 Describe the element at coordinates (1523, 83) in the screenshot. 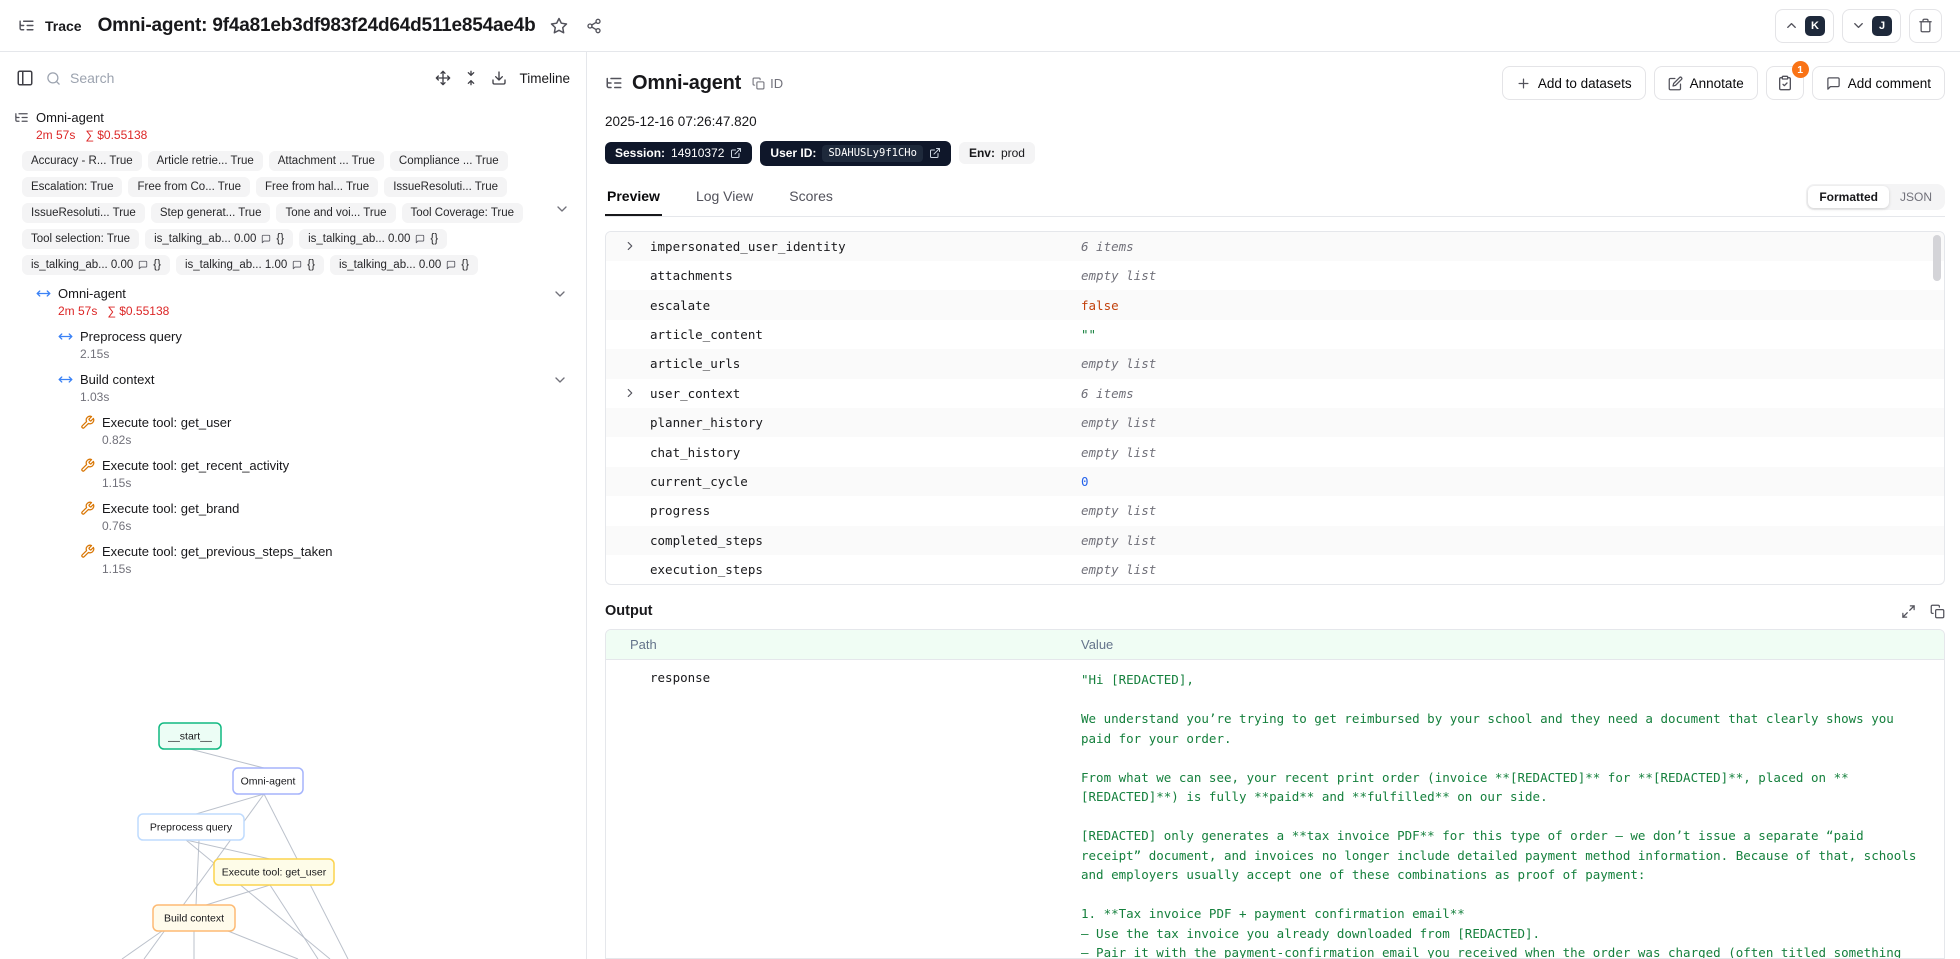

I see `plus-icon` at that location.